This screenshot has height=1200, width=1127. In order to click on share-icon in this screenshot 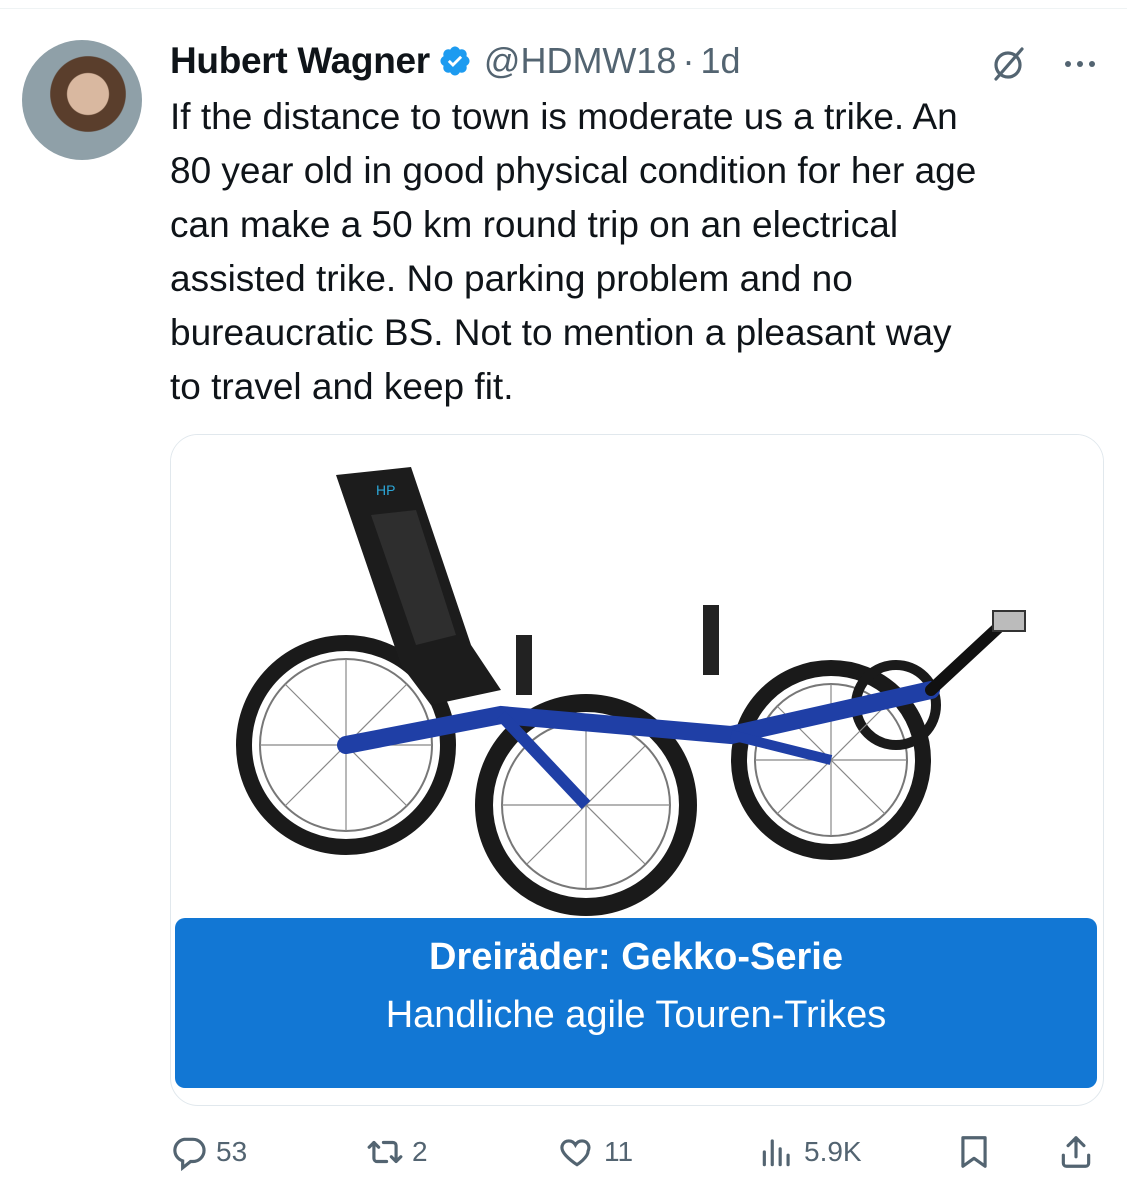, I will do `click(1076, 1152)`.